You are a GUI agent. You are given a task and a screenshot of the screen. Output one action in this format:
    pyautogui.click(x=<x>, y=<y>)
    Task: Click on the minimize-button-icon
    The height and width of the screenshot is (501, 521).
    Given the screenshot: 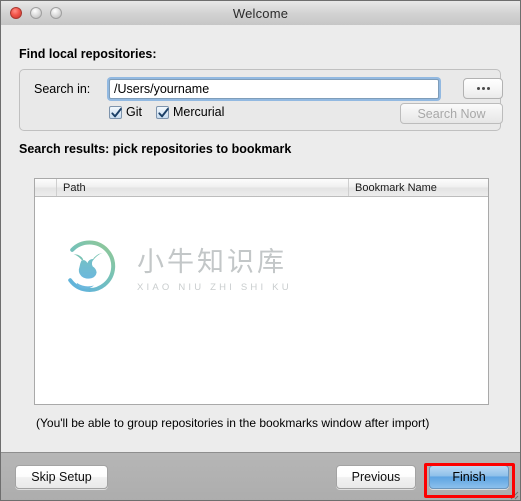 What is the action you would take?
    pyautogui.click(x=36, y=13)
    